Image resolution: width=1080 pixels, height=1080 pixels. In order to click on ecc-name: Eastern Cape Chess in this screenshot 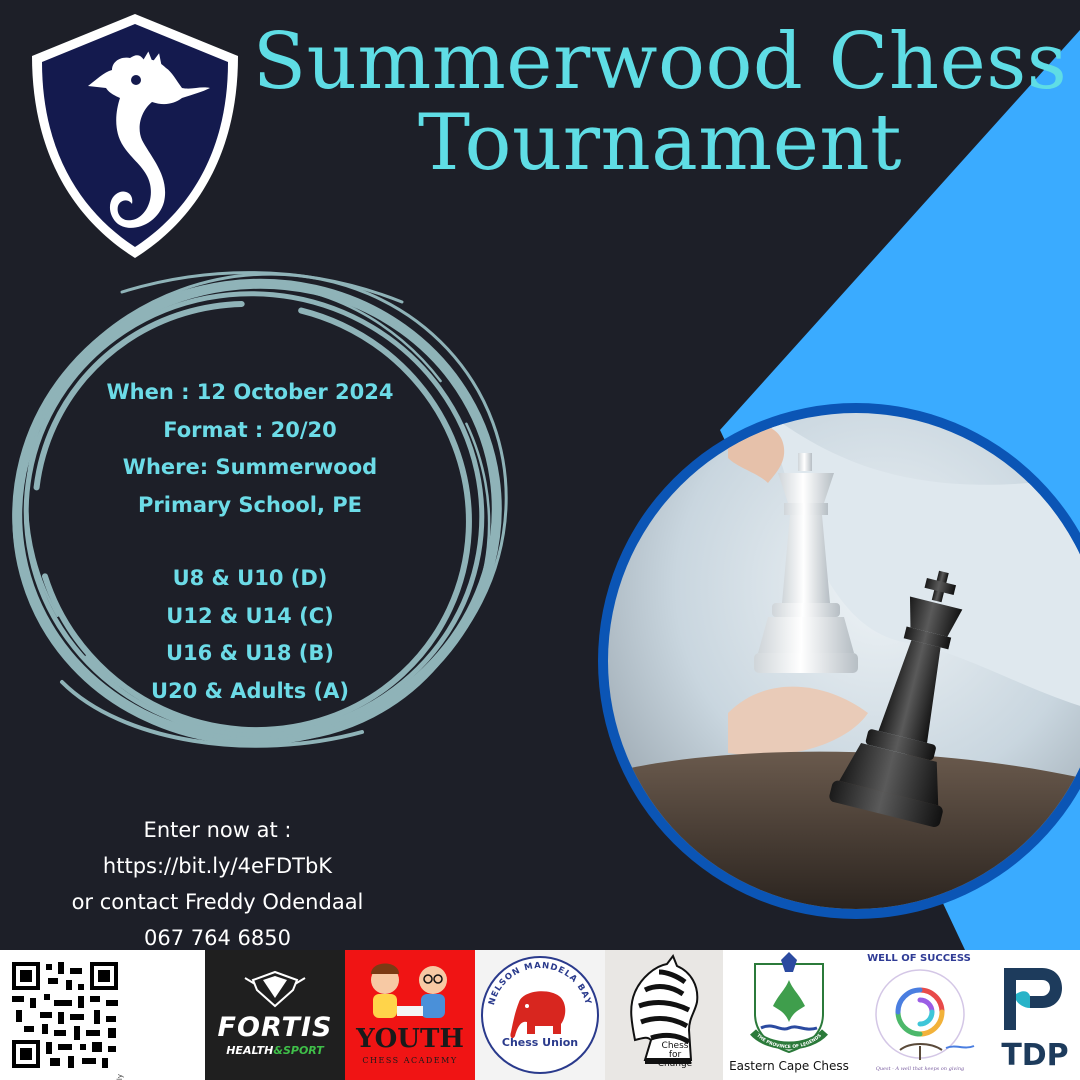, I will do `click(789, 1066)`.